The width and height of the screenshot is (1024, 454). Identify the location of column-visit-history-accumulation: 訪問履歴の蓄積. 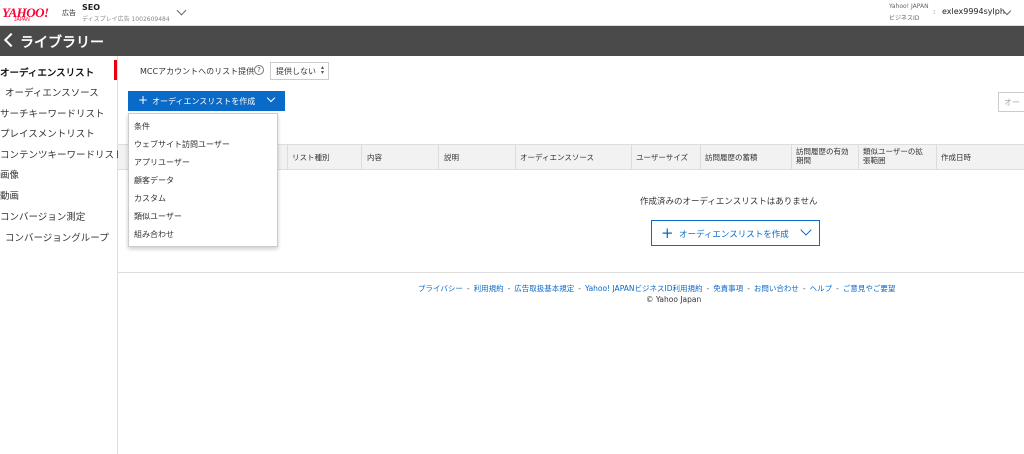
(731, 157).